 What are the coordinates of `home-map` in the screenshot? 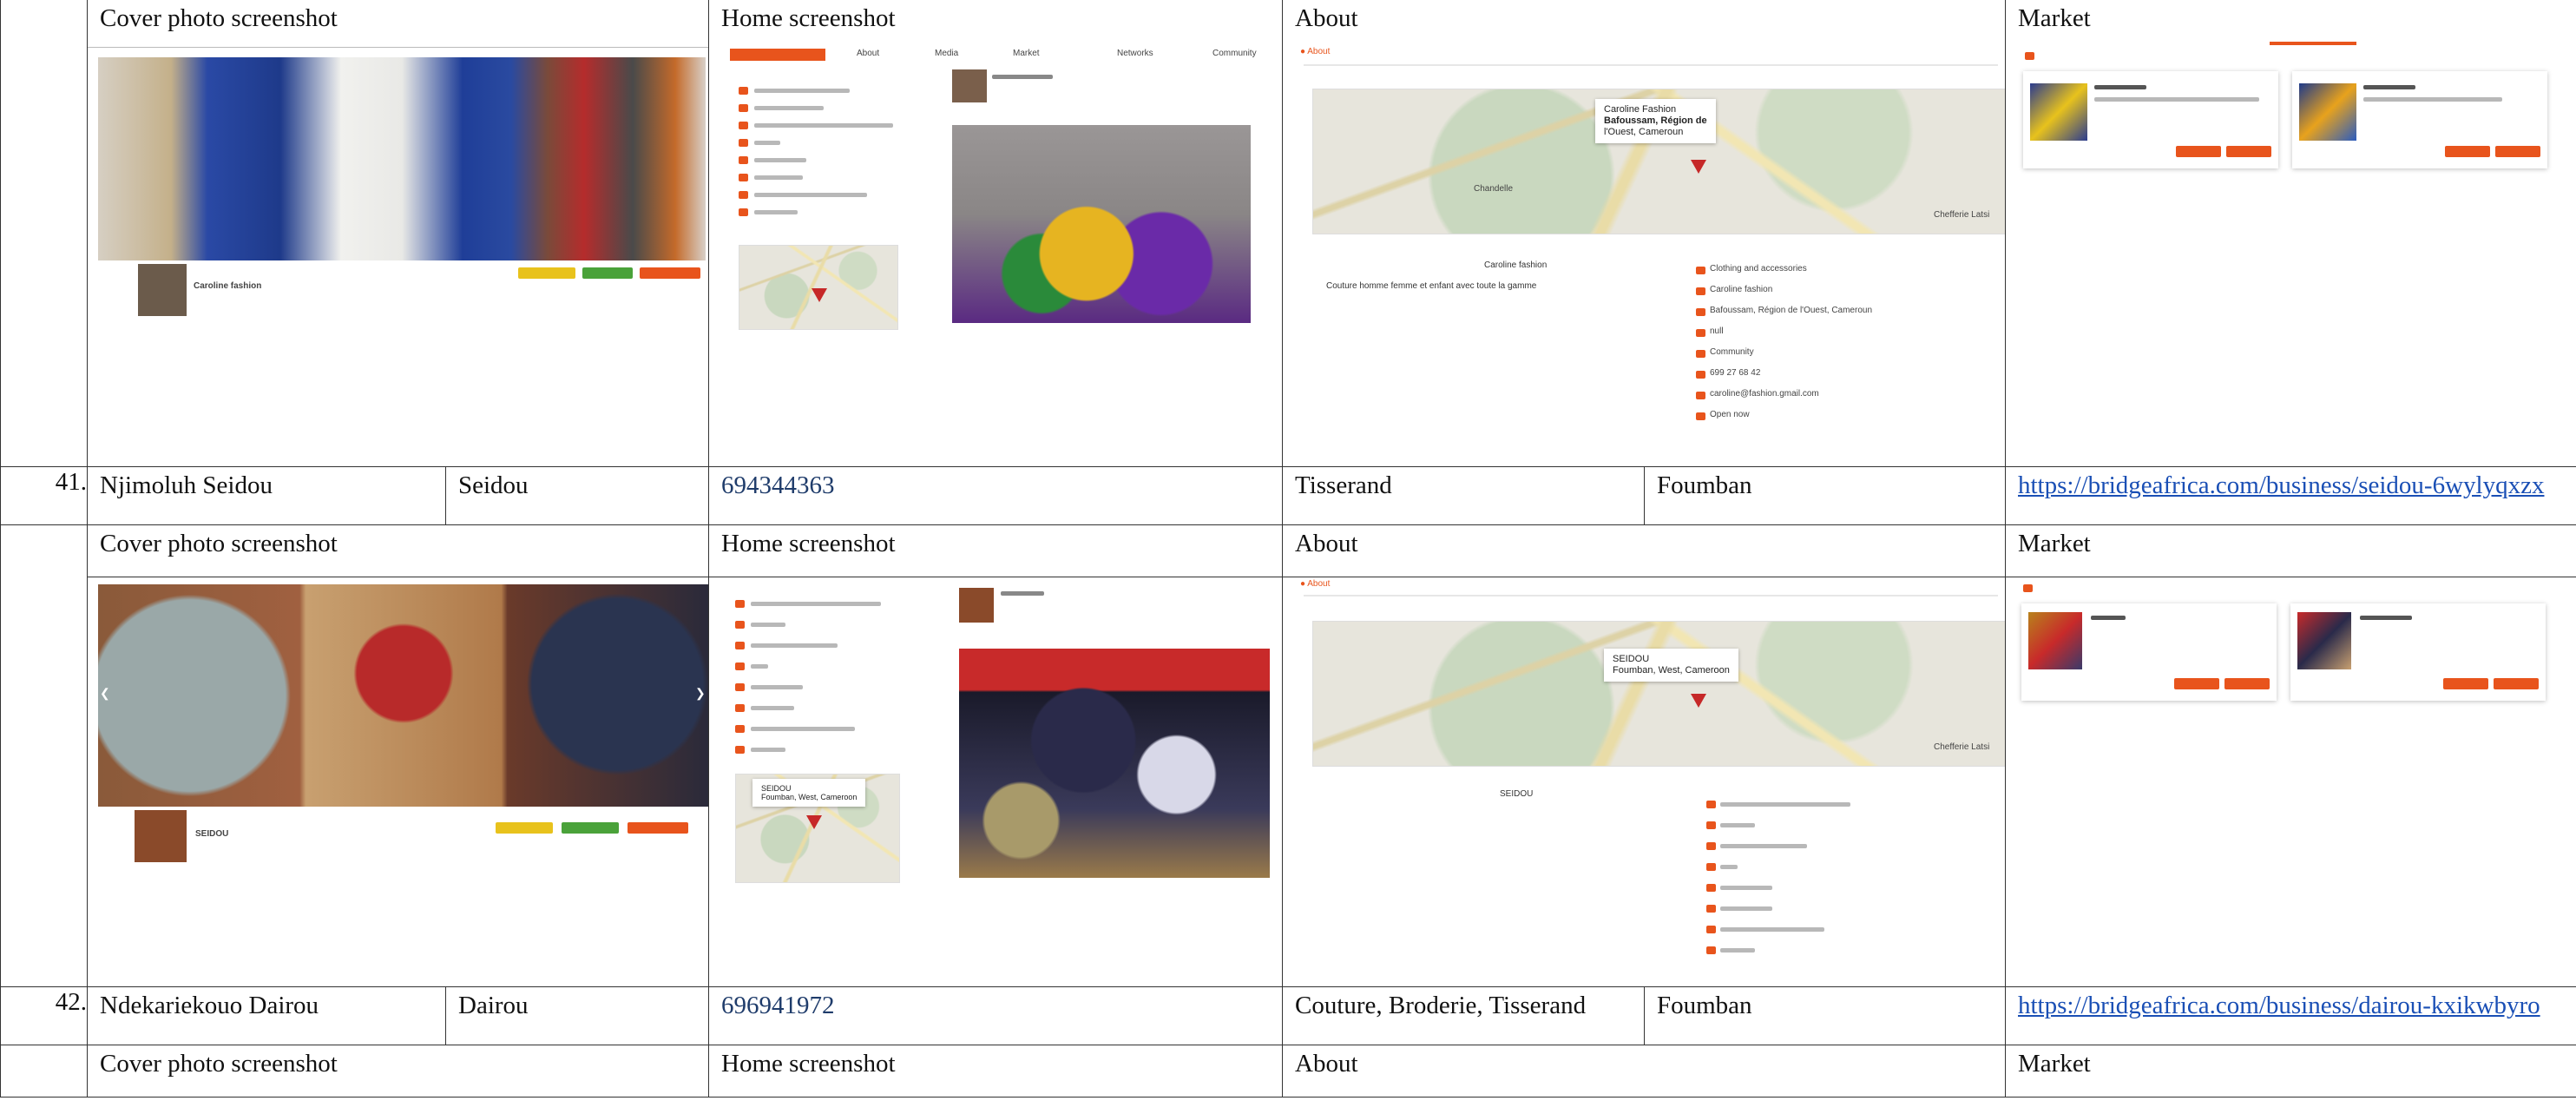 It's located at (819, 287).